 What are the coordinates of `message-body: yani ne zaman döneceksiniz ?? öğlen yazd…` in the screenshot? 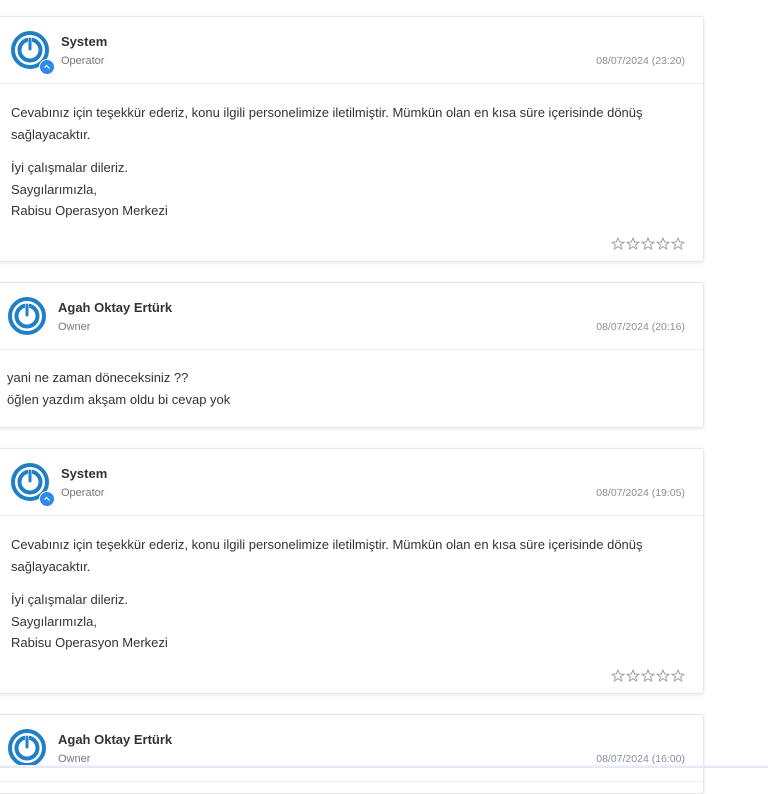 It's located at (351, 380).